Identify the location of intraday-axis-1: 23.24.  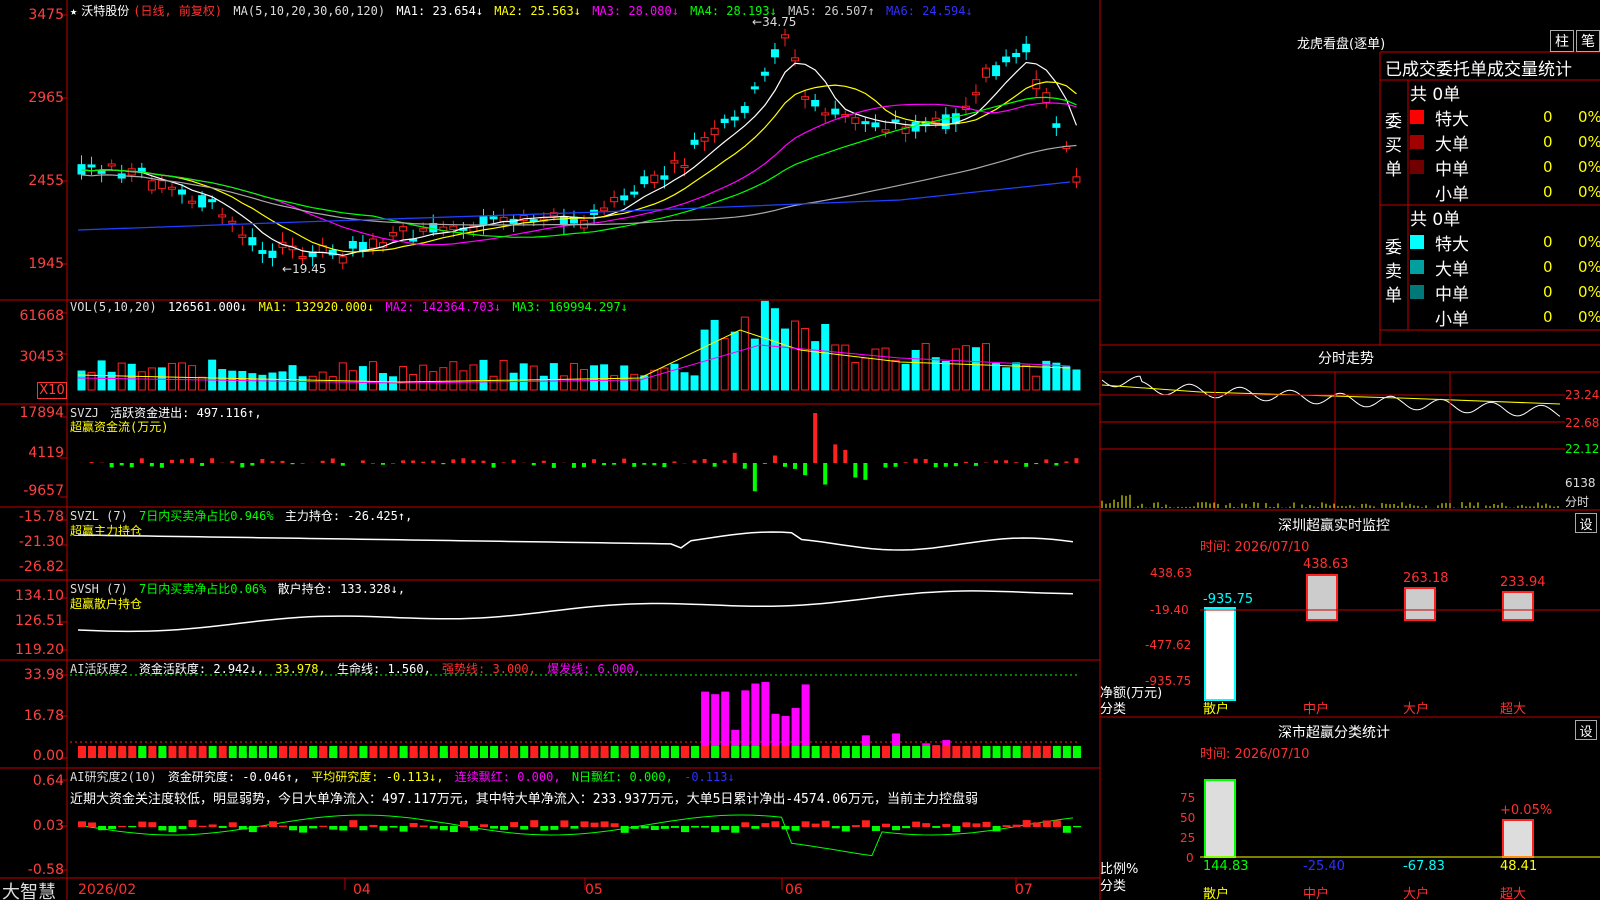
(1582, 395).